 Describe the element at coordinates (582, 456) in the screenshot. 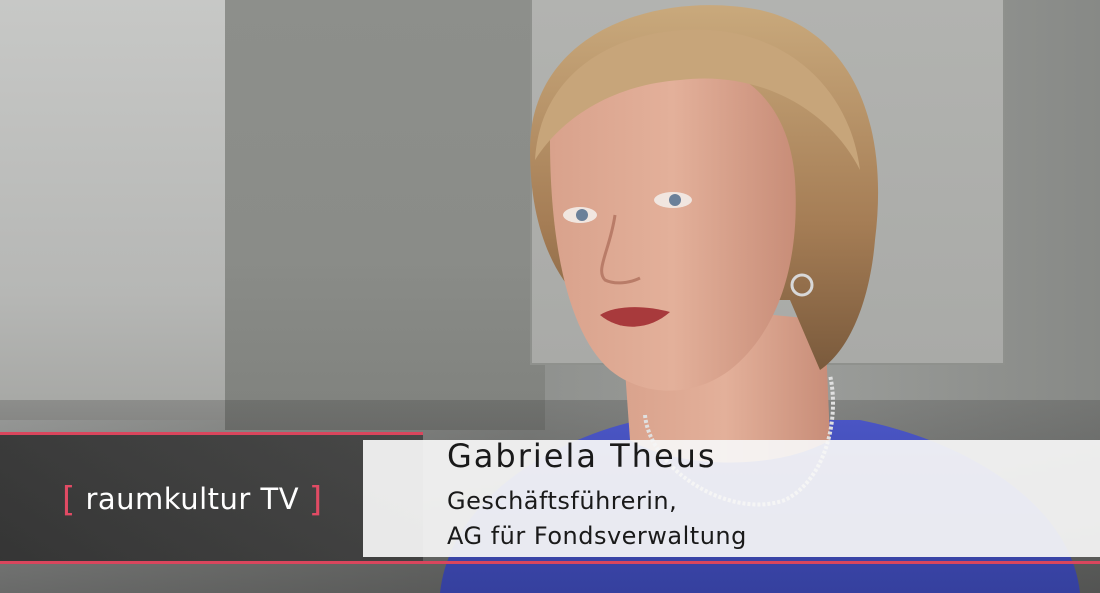

I see `speaker-name: Gabriela Theus` at that location.